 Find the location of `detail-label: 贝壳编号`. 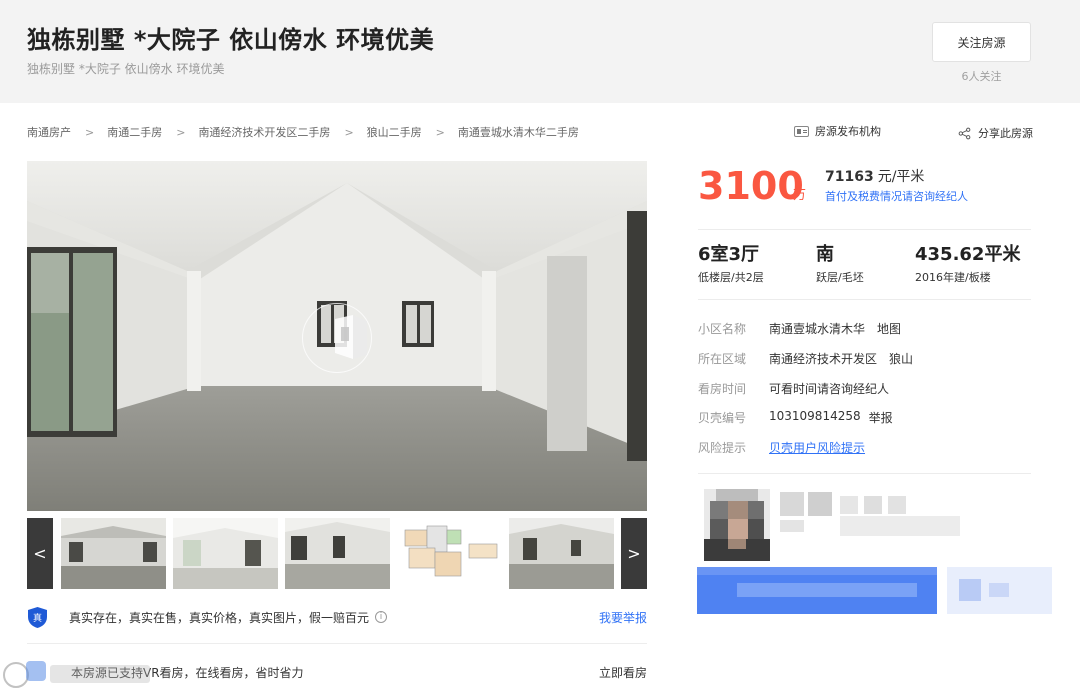

detail-label: 贝壳编号 is located at coordinates (722, 418).